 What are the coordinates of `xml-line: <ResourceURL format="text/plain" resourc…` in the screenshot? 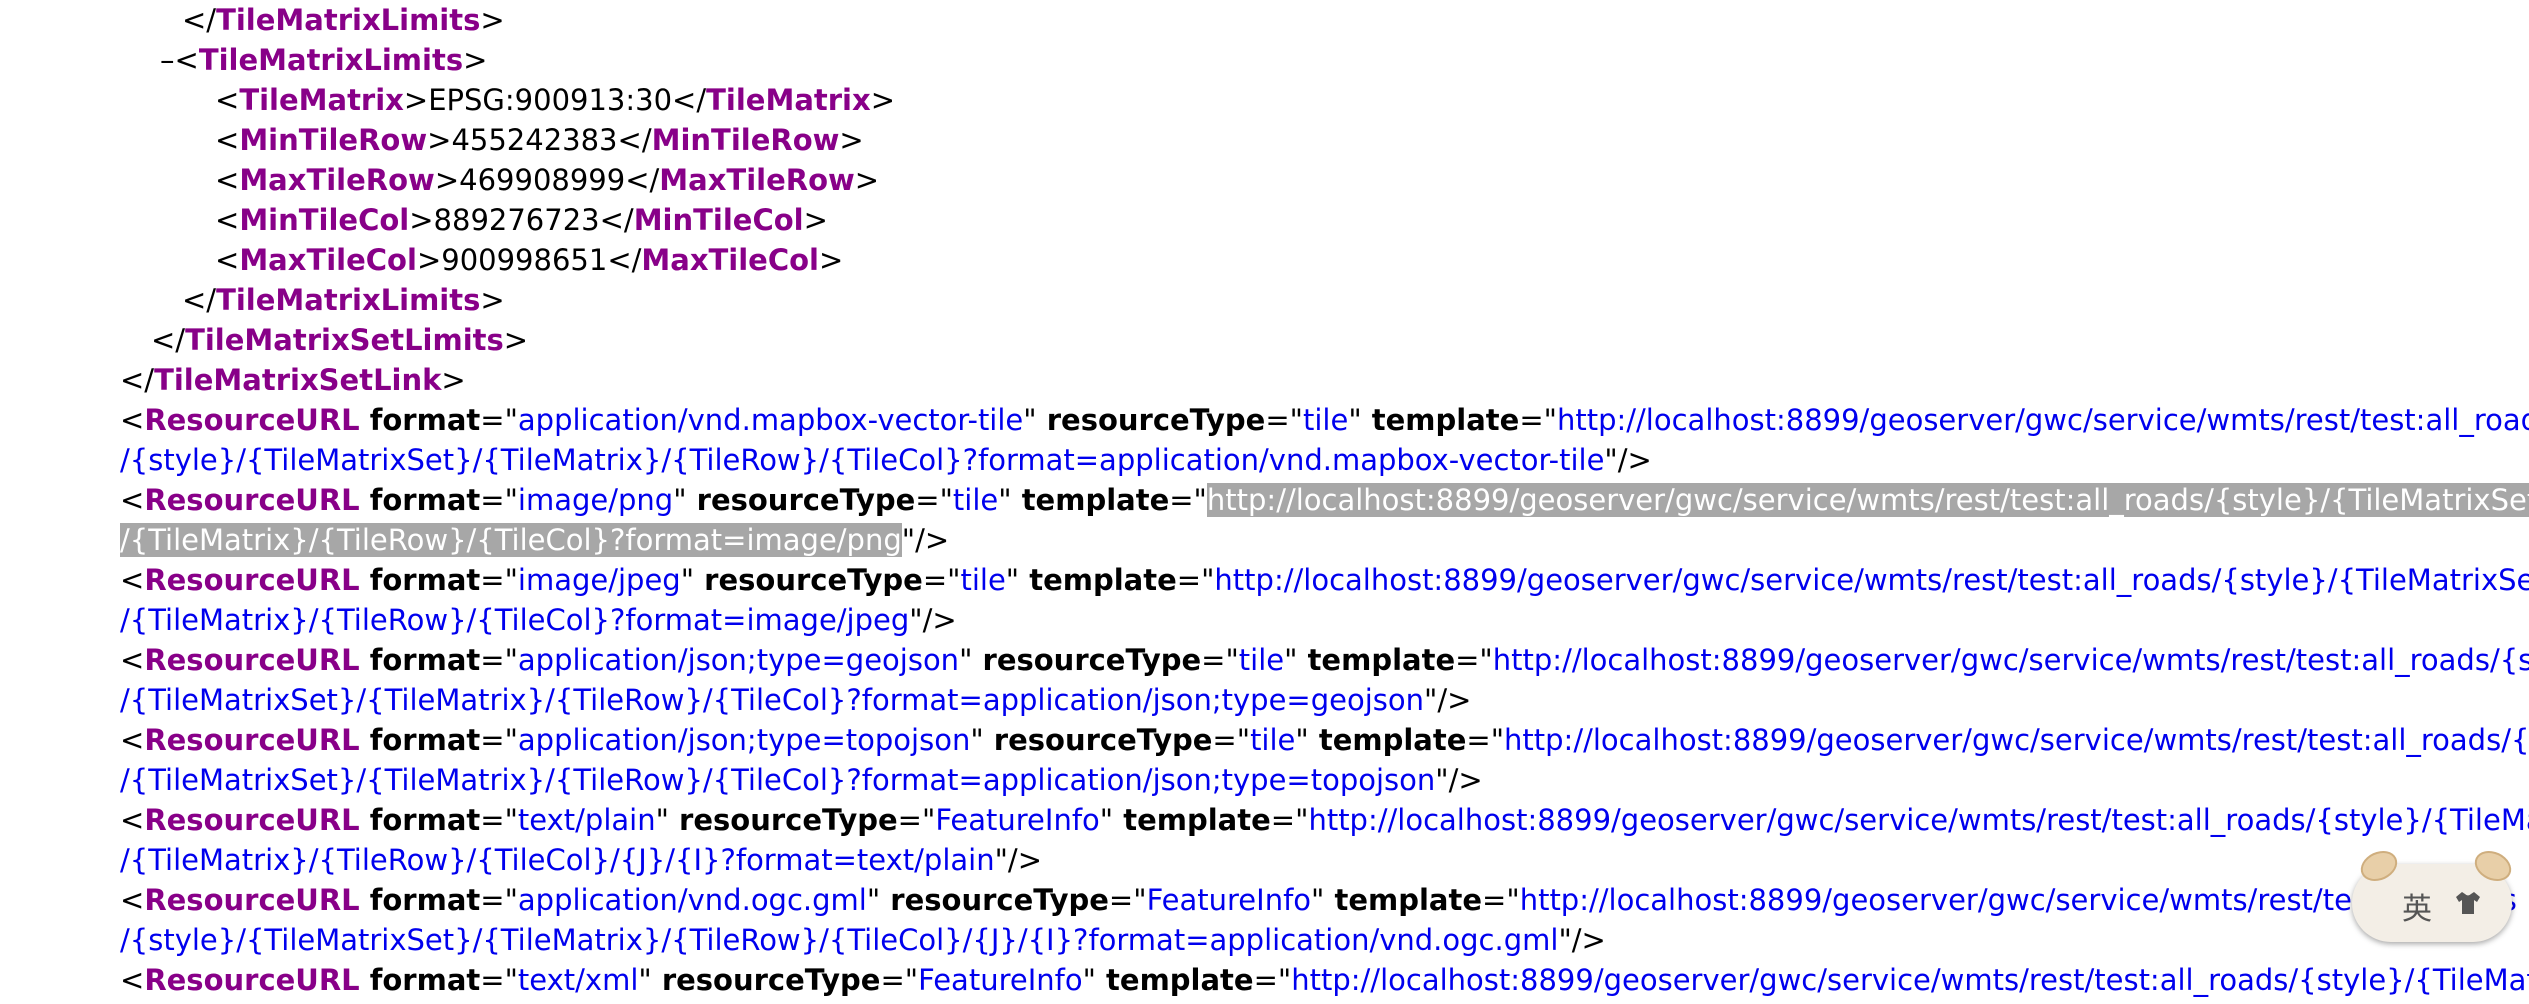 It's located at (1324, 820).